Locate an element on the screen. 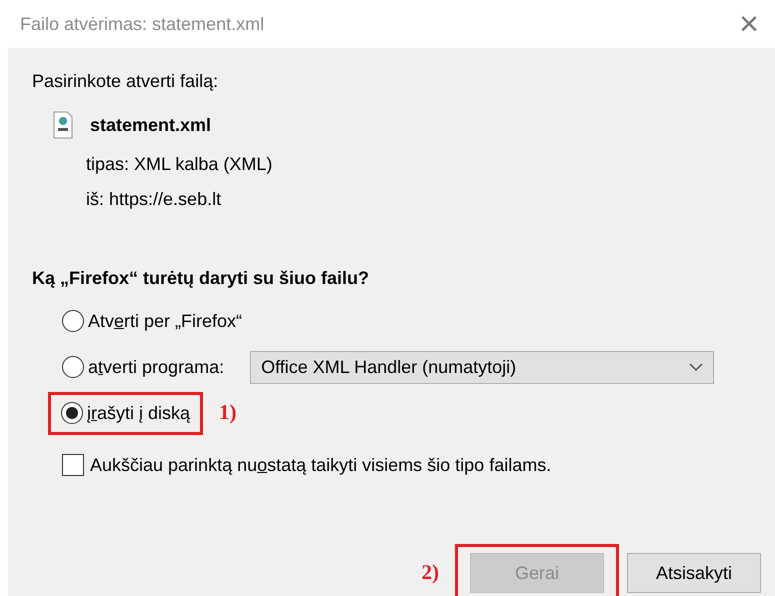 Image resolution: width=775 pixels, height=596 pixels. radio-label: įrašyti į diską is located at coordinates (138, 413).